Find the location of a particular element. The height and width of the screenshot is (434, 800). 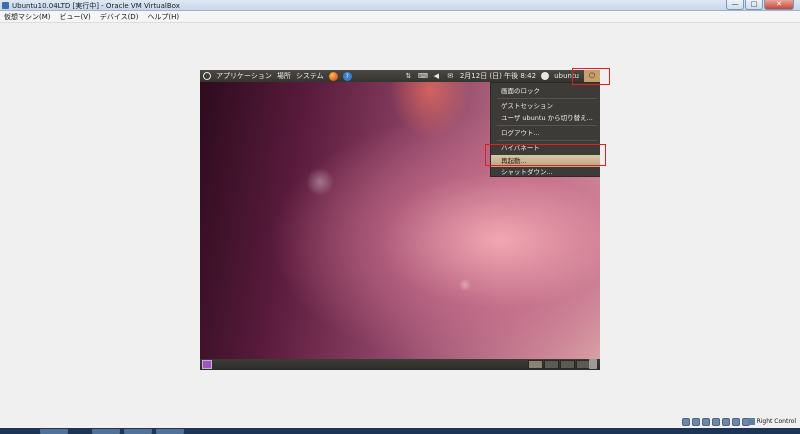

gnome-bottom-panel is located at coordinates (400, 364).